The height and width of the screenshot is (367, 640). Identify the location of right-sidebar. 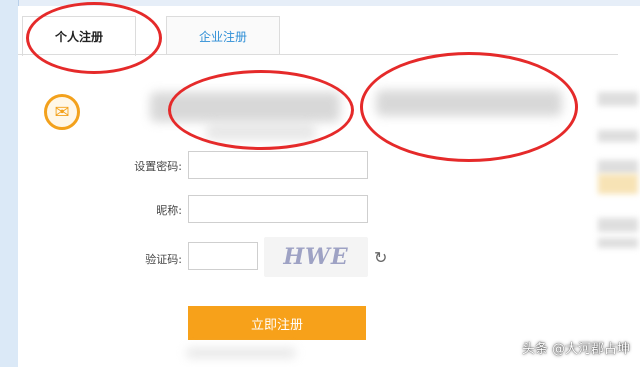
(615, 218).